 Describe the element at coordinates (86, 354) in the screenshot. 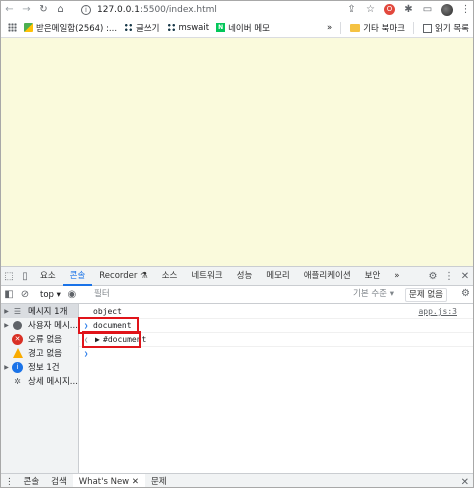

I see `prompt-icon: ❯` at that location.